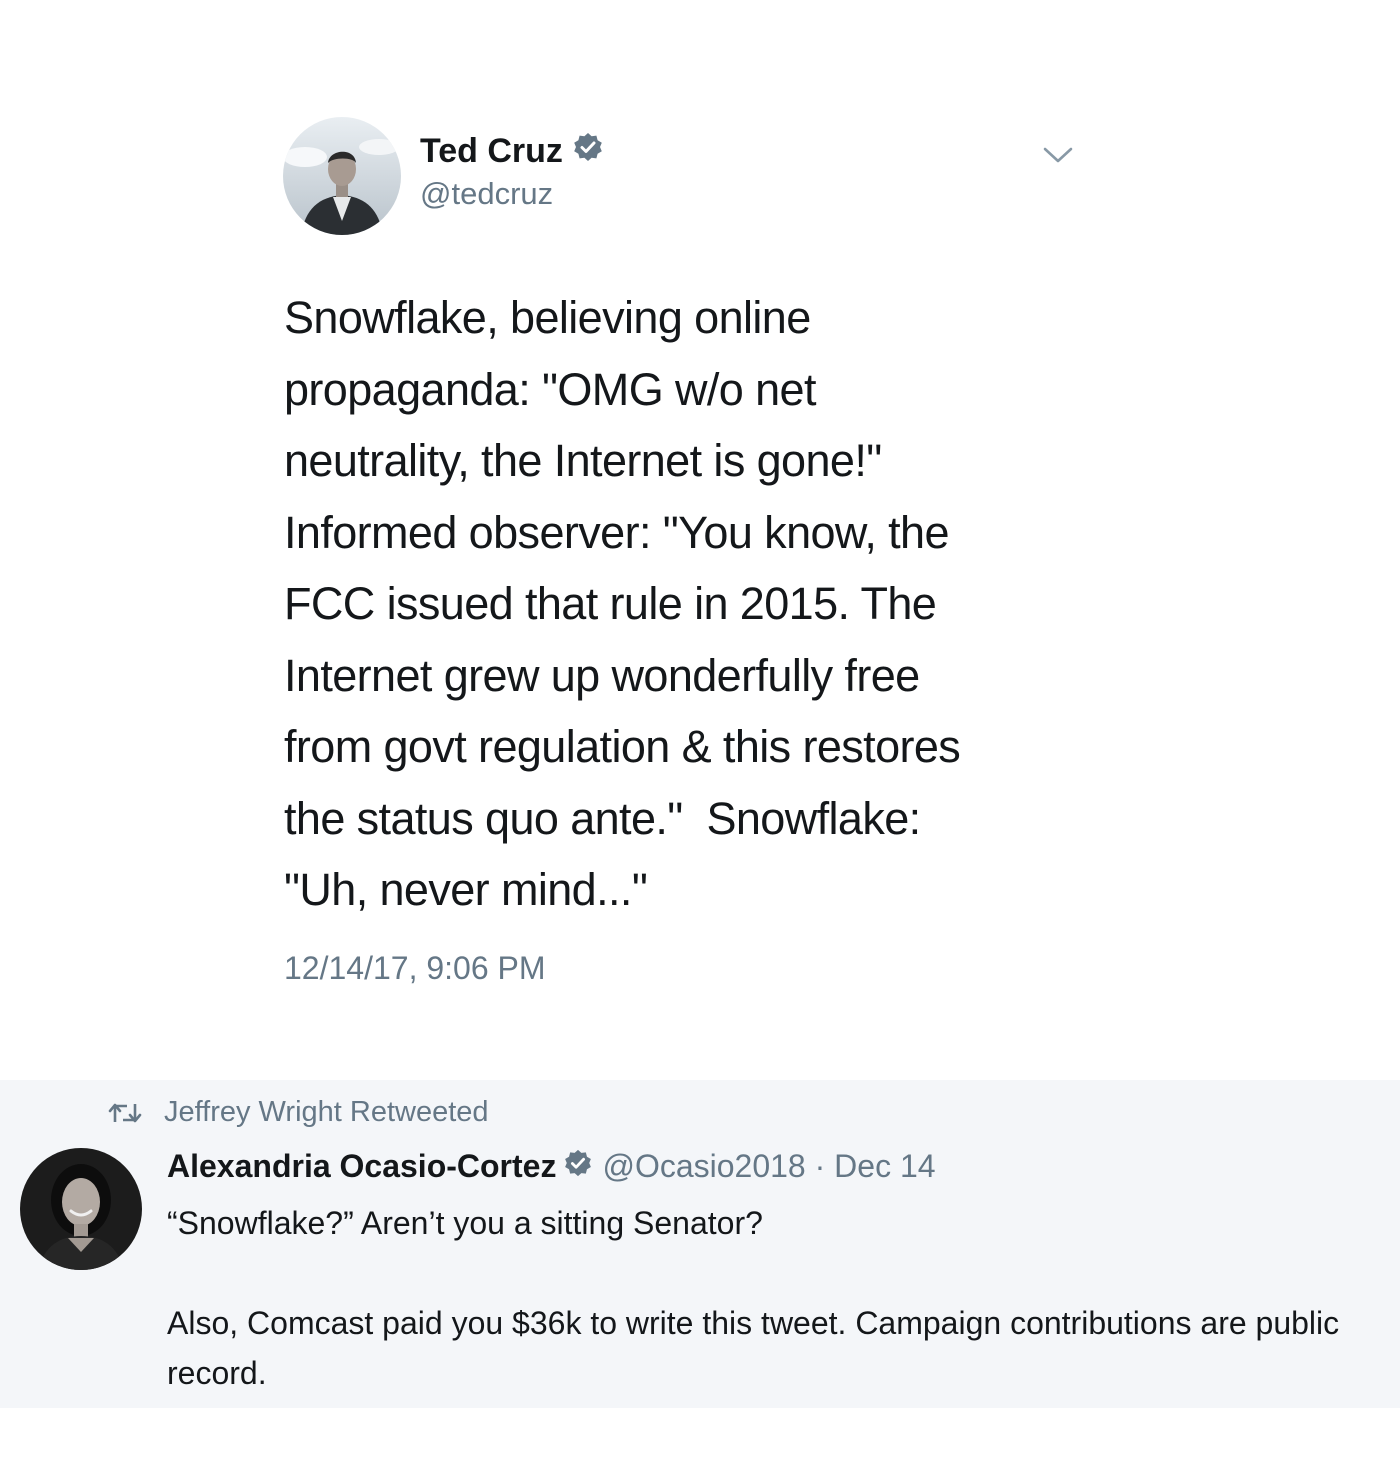 The image size is (1400, 1473). I want to click on tweet-text-line: Internet grew up wonderfully free, so click(602, 675).